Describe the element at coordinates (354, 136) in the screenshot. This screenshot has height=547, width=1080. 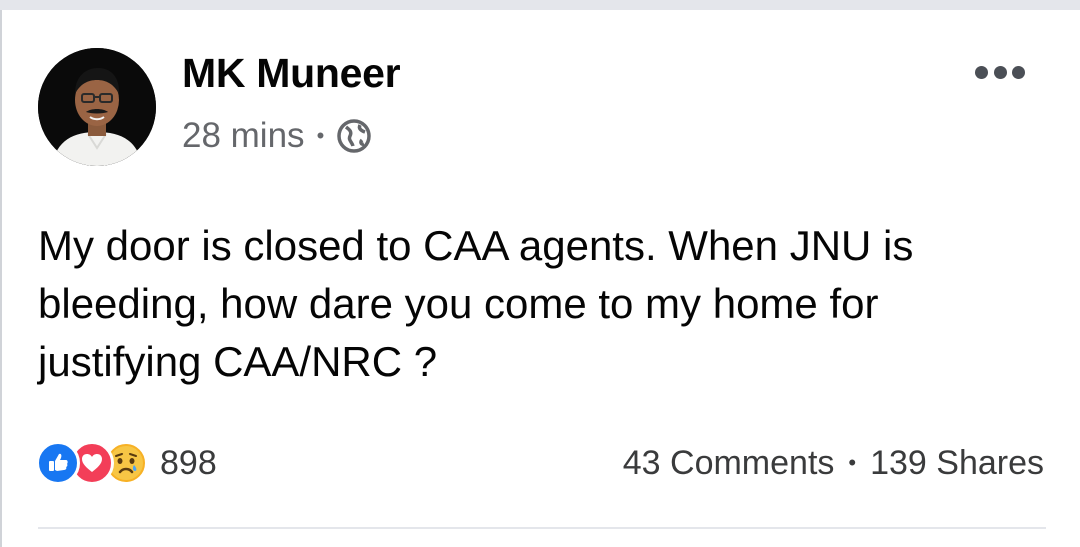
I see `globe-icon` at that location.